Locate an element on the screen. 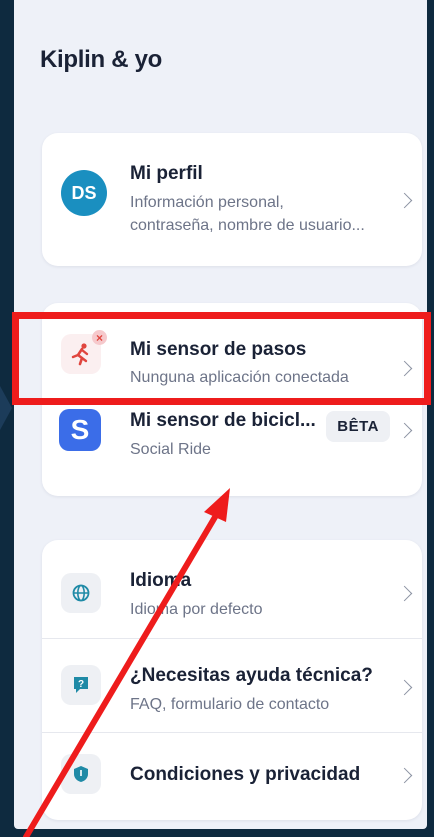 This screenshot has width=434, height=837. avatar: DS is located at coordinates (84, 193).